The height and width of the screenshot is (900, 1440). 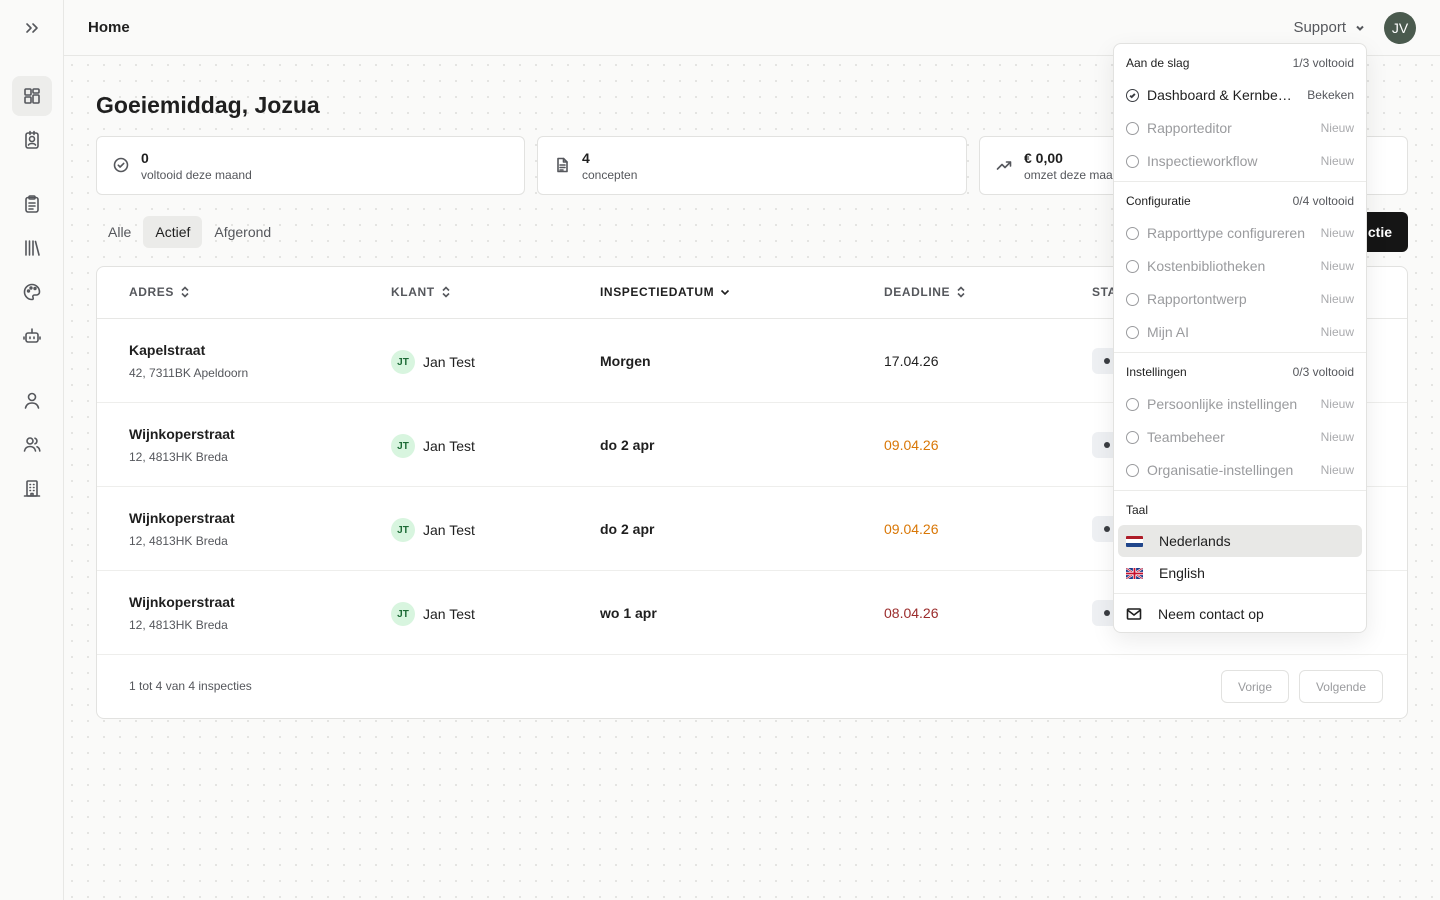 I want to click on sort-descending-icon, so click(x=725, y=292).